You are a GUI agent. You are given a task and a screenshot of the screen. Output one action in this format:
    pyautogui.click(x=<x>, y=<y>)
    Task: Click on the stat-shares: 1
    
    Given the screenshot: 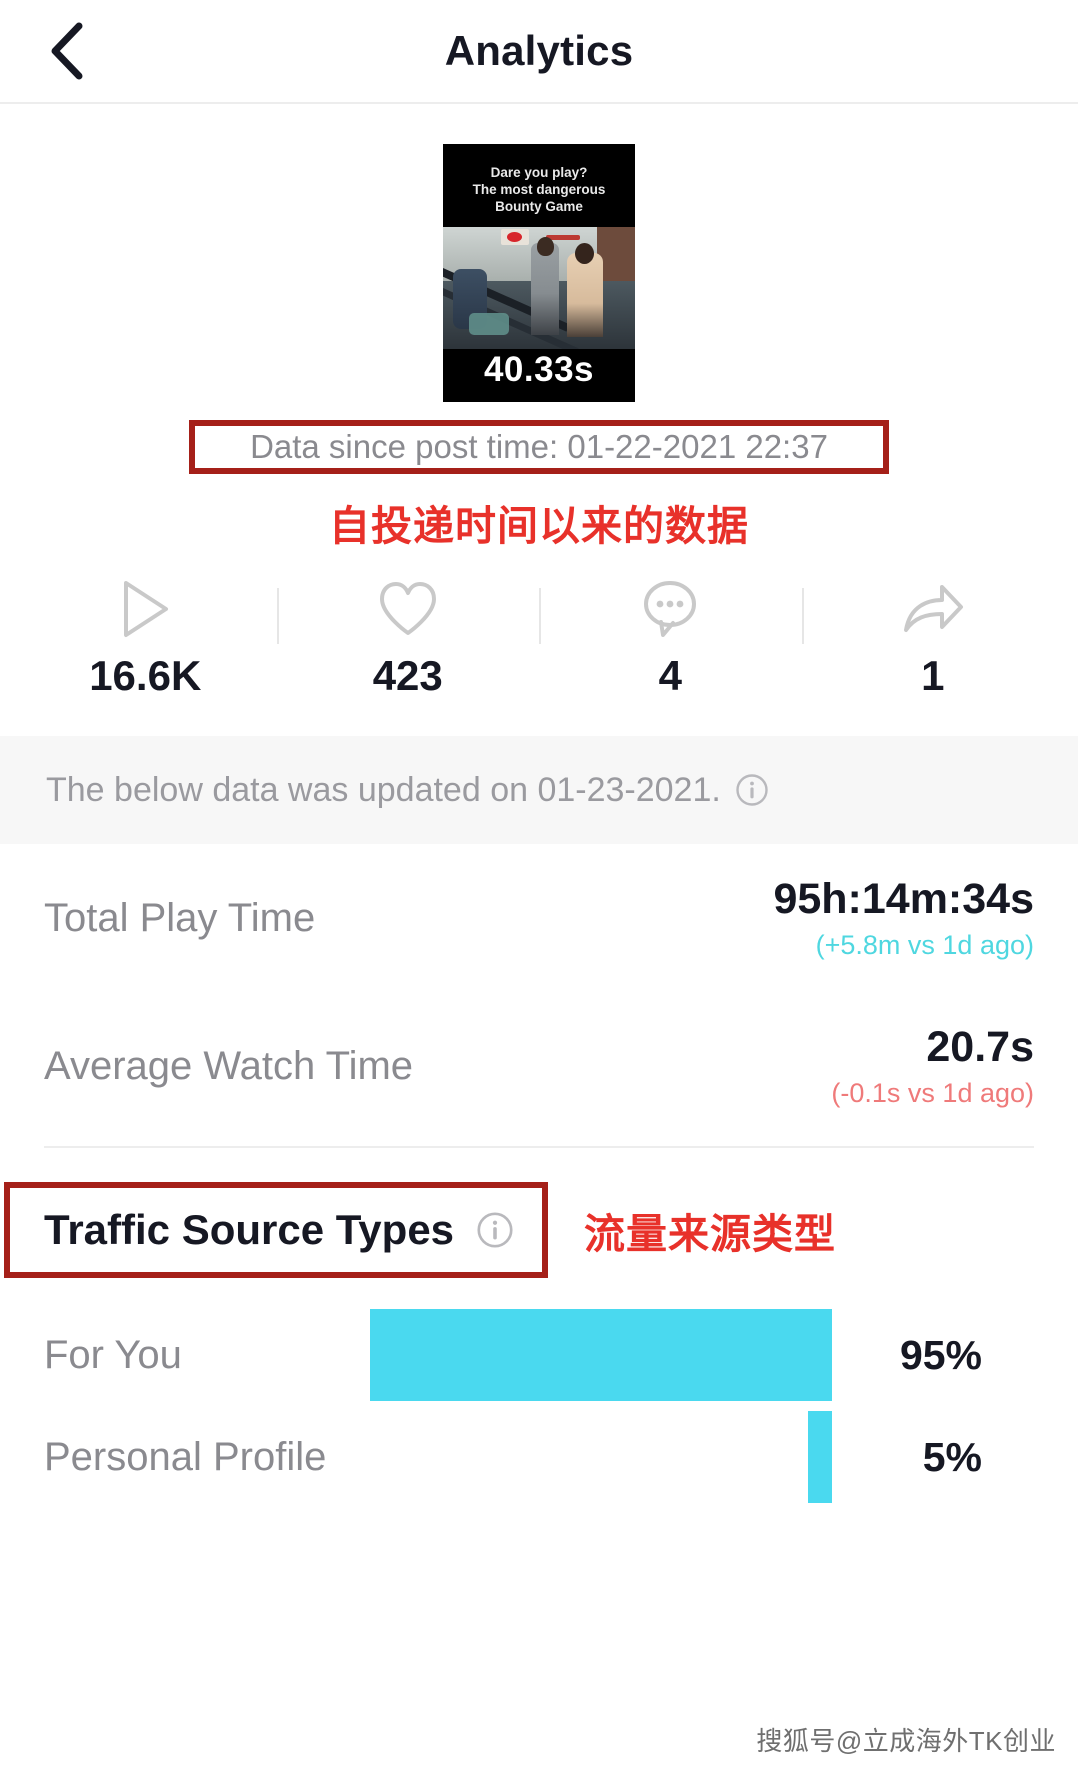 What is the action you would take?
    pyautogui.click(x=933, y=635)
    